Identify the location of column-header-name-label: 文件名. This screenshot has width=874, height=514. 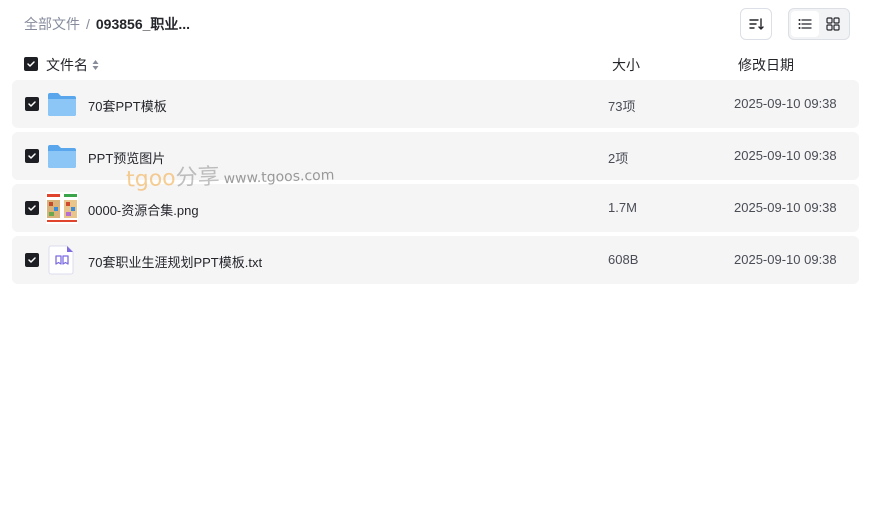
(67, 65).